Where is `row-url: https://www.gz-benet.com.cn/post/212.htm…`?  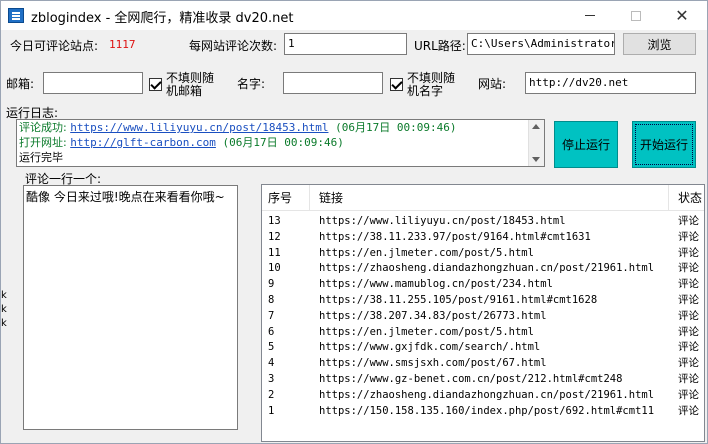 row-url: https://www.gz-benet.com.cn/post/212.htm… is located at coordinates (471, 379).